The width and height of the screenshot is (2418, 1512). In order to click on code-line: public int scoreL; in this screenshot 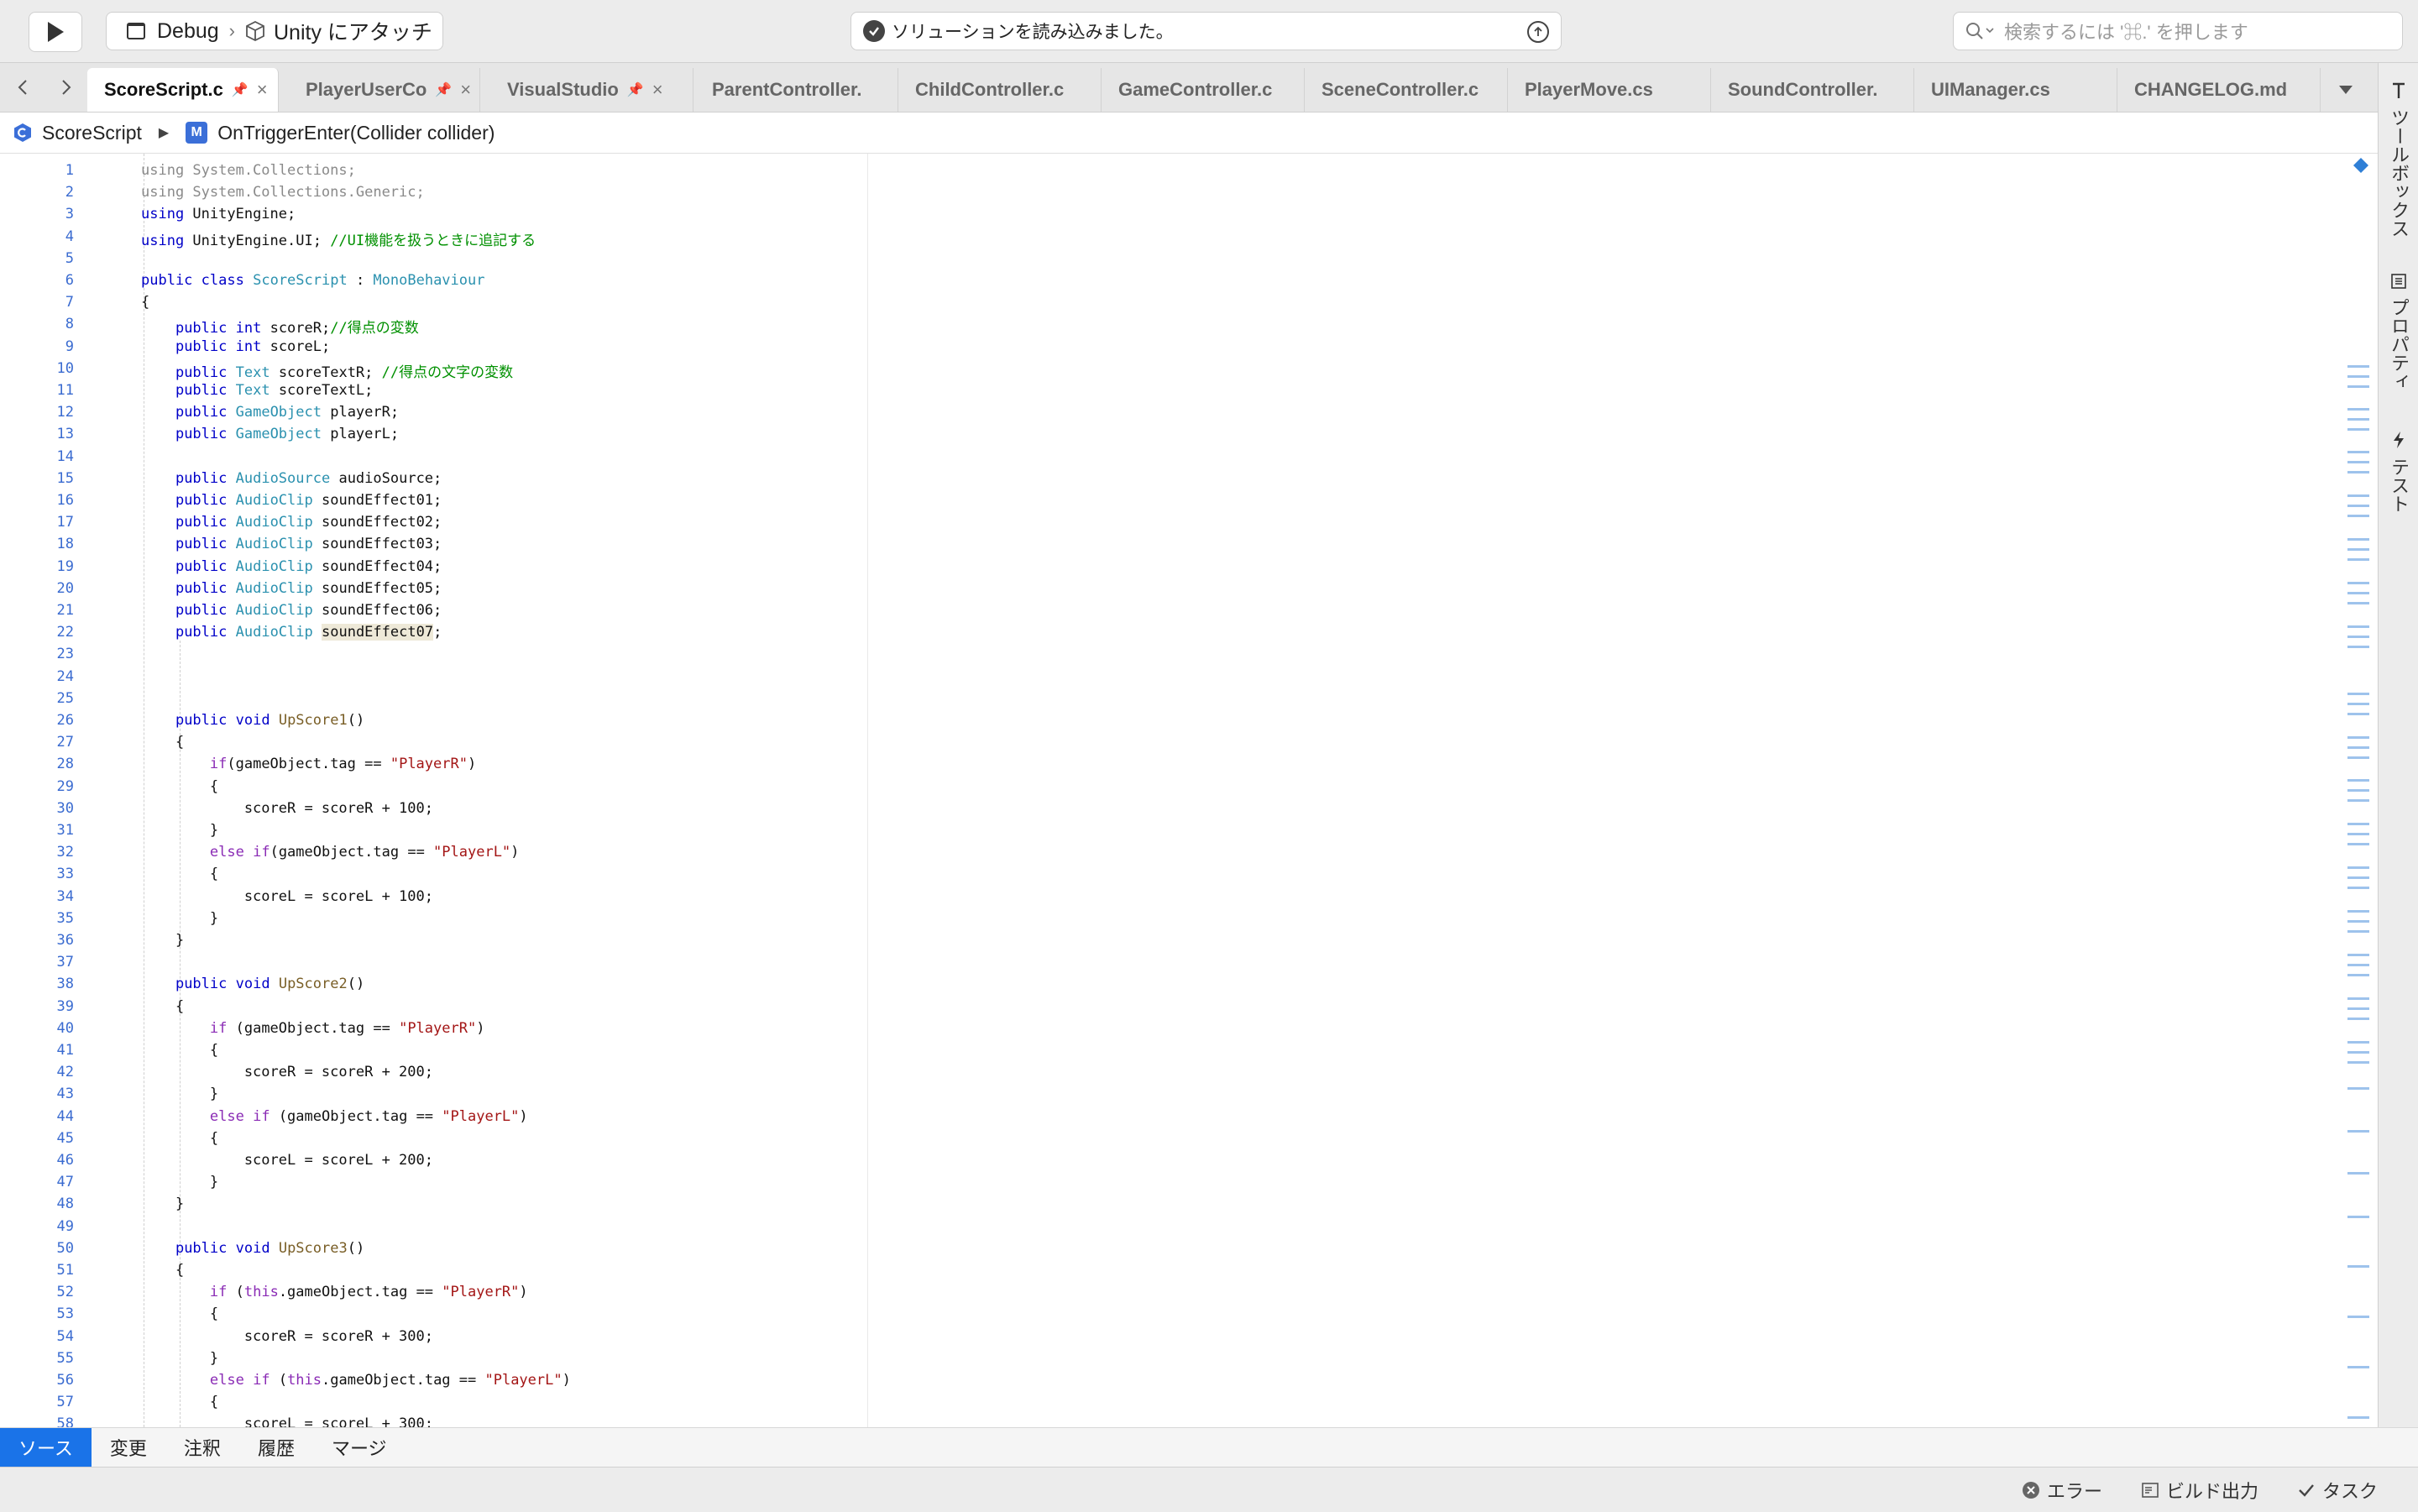, I will do `click(235, 346)`.